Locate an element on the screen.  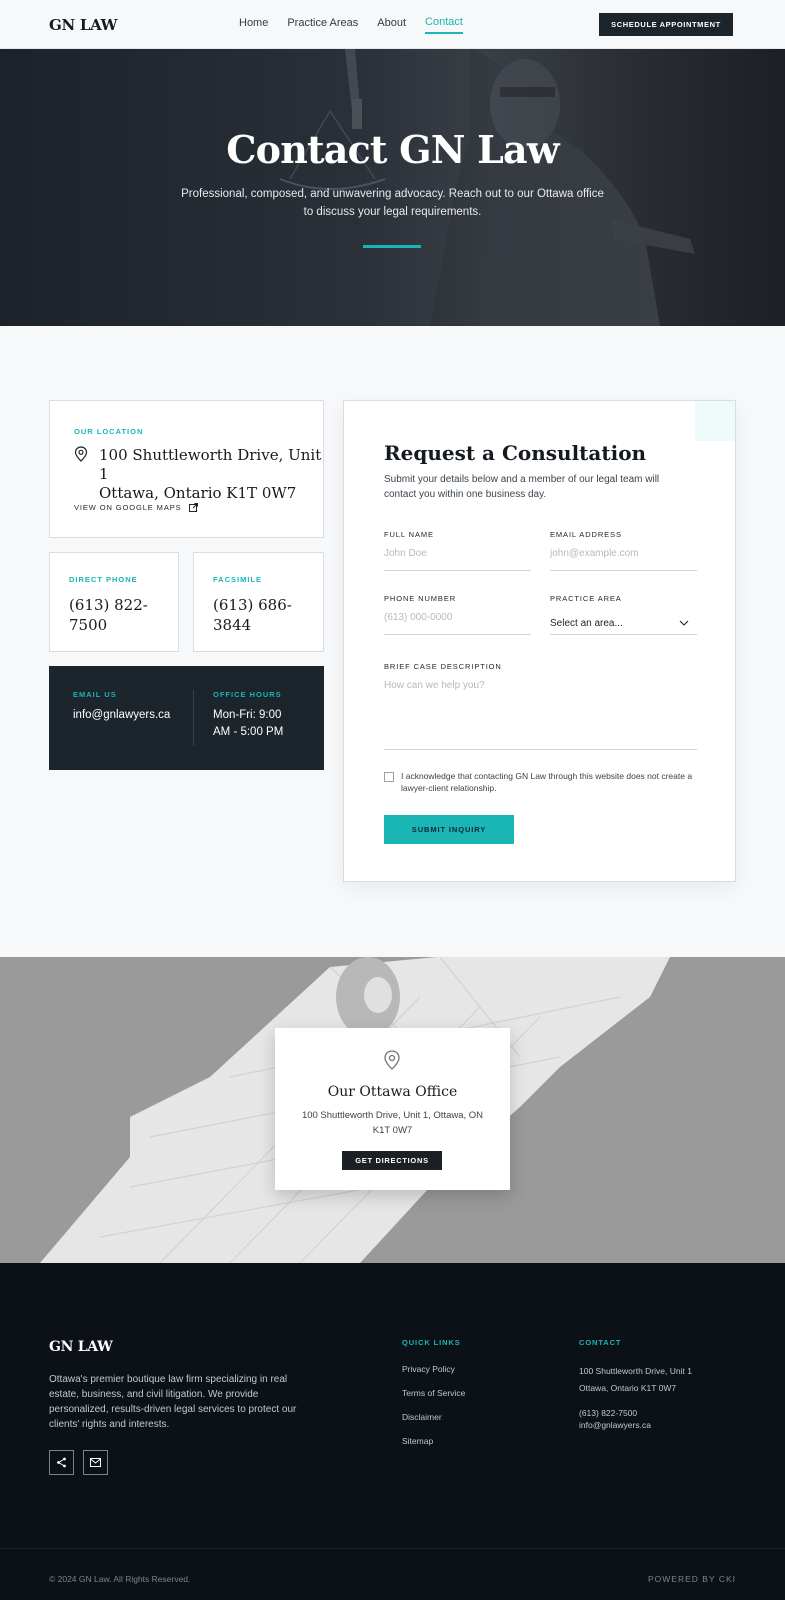
hero-title: Contact GN Law is located at coordinates (392, 149).